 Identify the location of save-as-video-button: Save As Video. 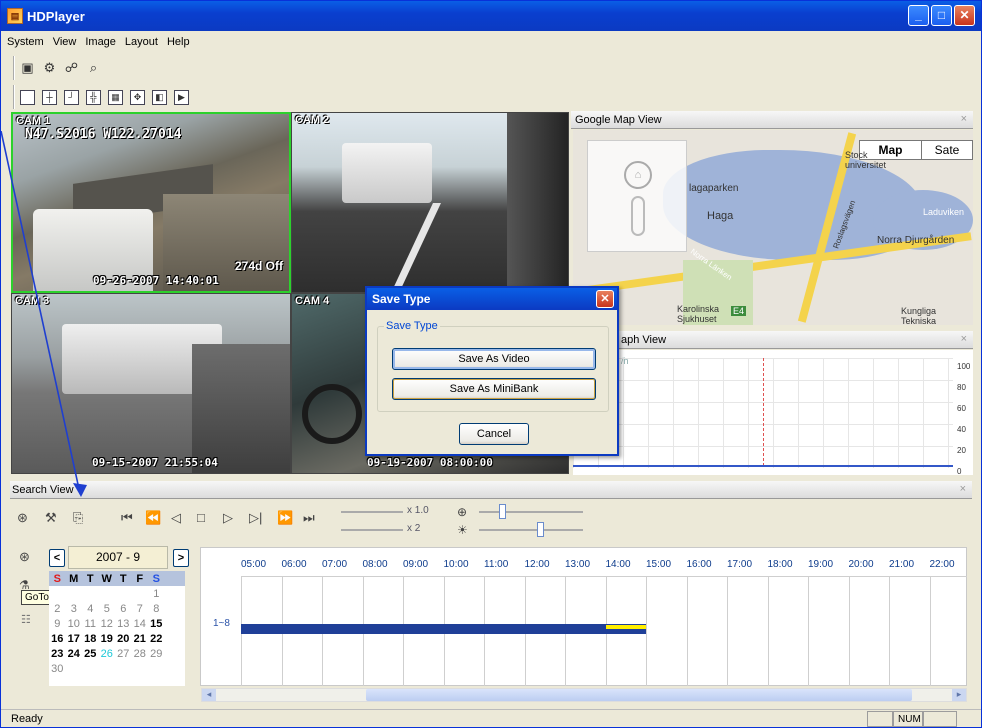
(494, 359).